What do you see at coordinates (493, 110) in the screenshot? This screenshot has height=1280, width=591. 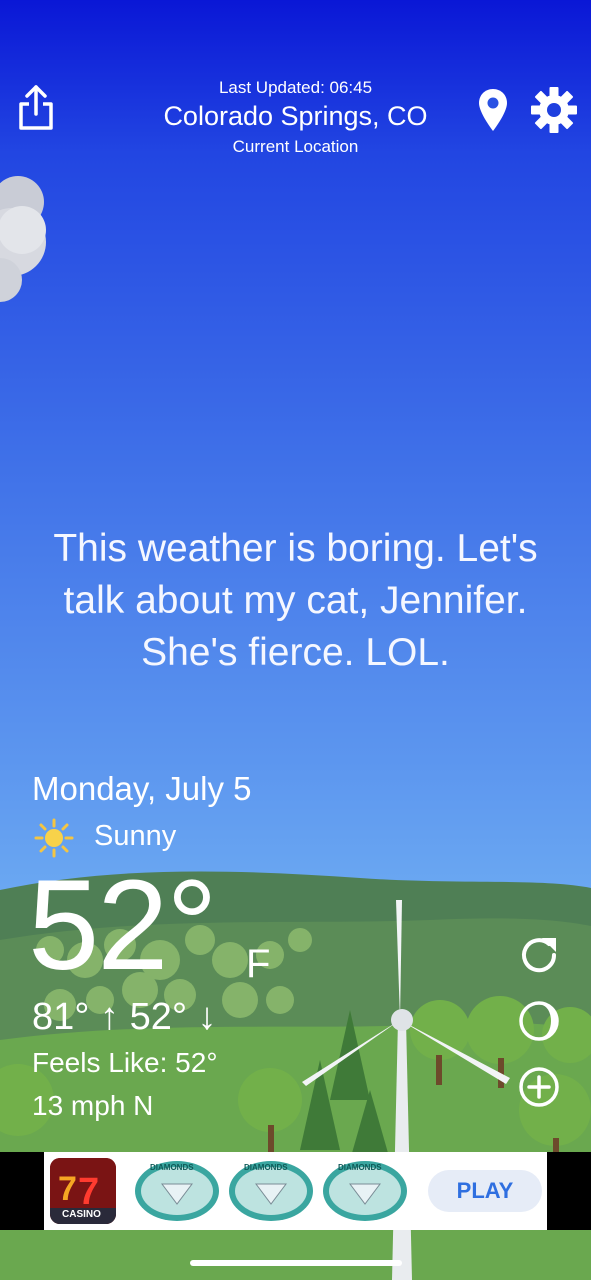 I see `location-pin-icon` at bounding box center [493, 110].